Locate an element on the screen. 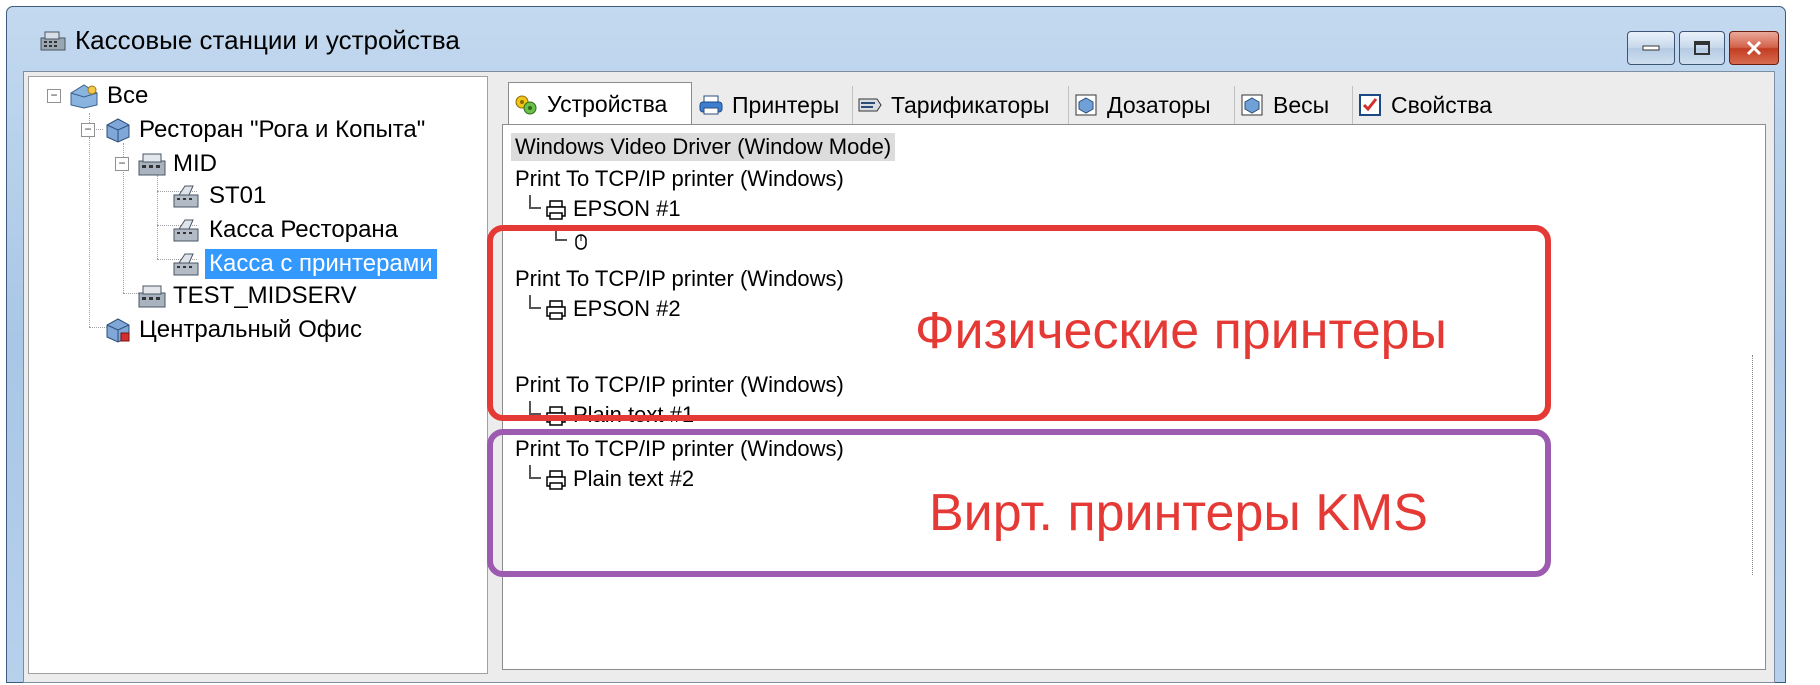  tree-node-mid: MID is located at coordinates (195, 164).